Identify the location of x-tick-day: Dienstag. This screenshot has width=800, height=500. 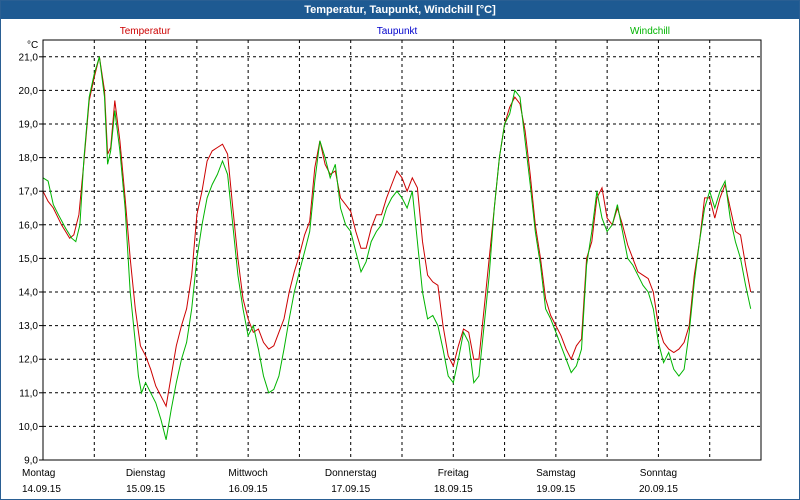
(145, 473).